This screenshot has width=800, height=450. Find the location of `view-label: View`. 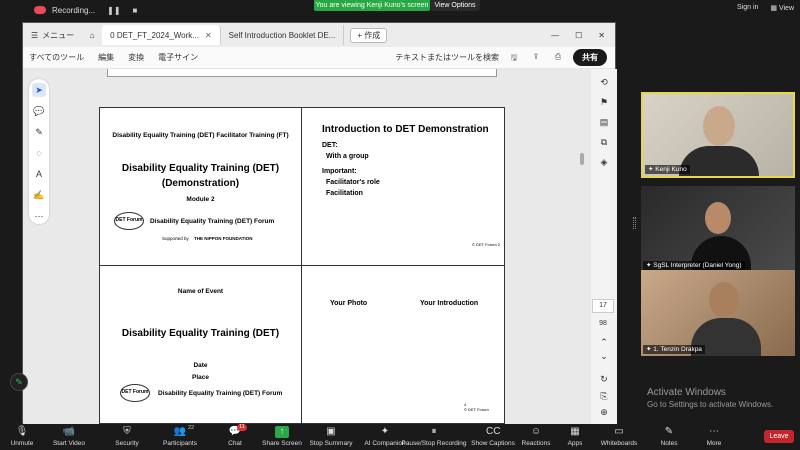

view-label: View is located at coordinates (786, 8).